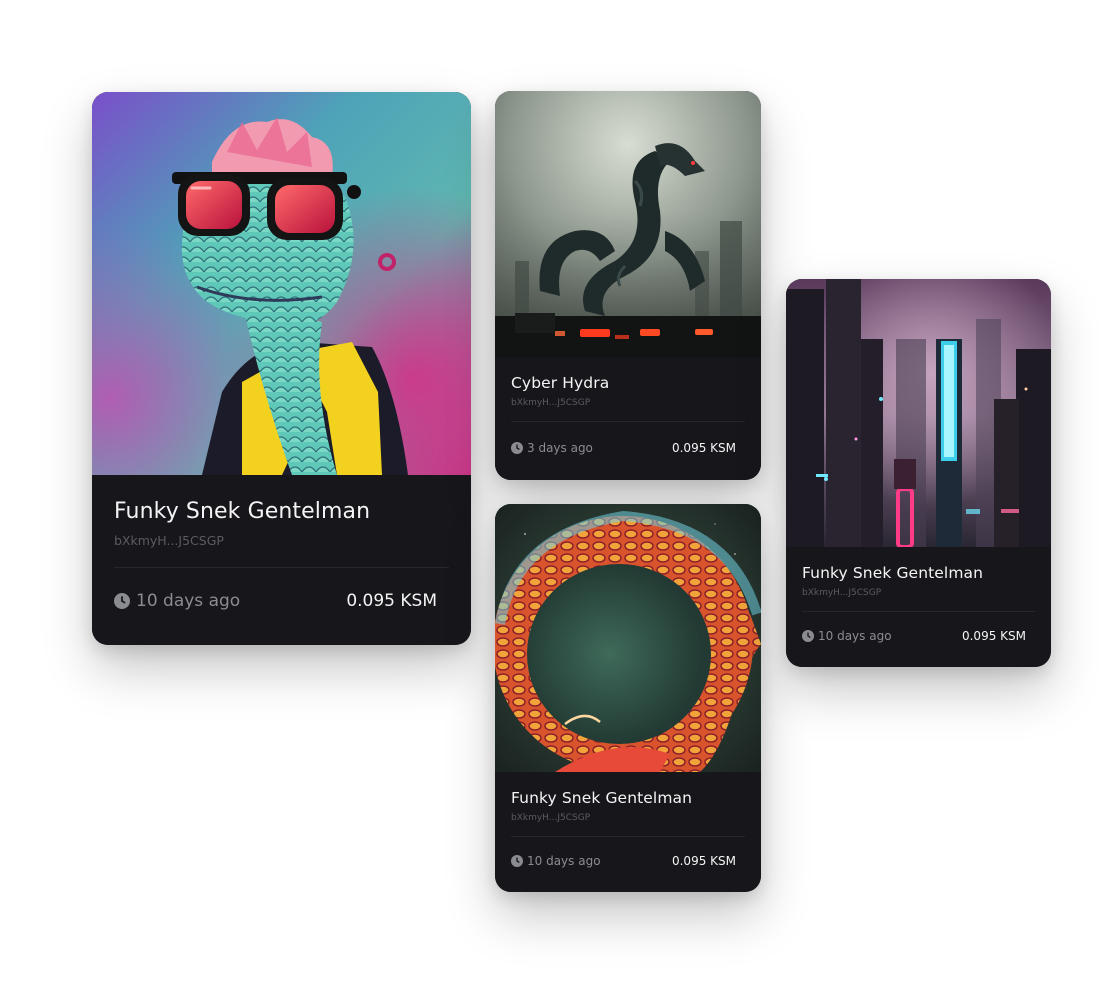  Describe the element at coordinates (560, 383) in the screenshot. I see `nft-title: Cyber Hydra` at that location.